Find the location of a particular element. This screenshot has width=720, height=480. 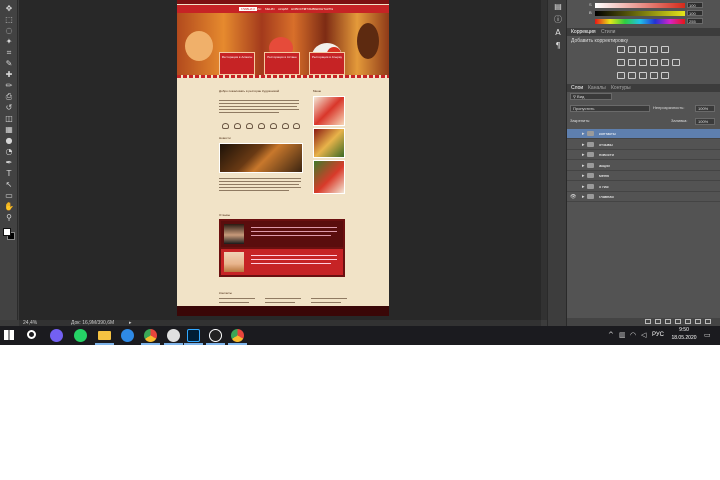

history-brush-icon: ↺ is located at coordinates (9, 108).